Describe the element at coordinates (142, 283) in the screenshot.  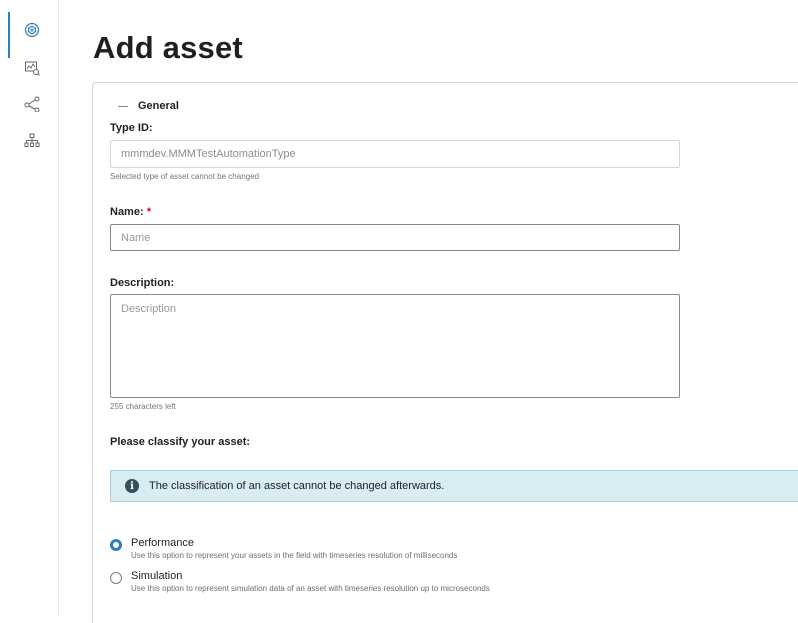
I see `description-label: Description:` at that location.